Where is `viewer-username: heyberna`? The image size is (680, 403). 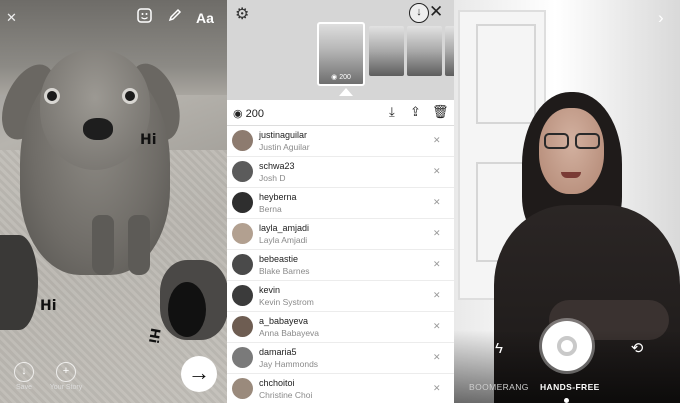 viewer-username: heyberna is located at coordinates (278, 197).